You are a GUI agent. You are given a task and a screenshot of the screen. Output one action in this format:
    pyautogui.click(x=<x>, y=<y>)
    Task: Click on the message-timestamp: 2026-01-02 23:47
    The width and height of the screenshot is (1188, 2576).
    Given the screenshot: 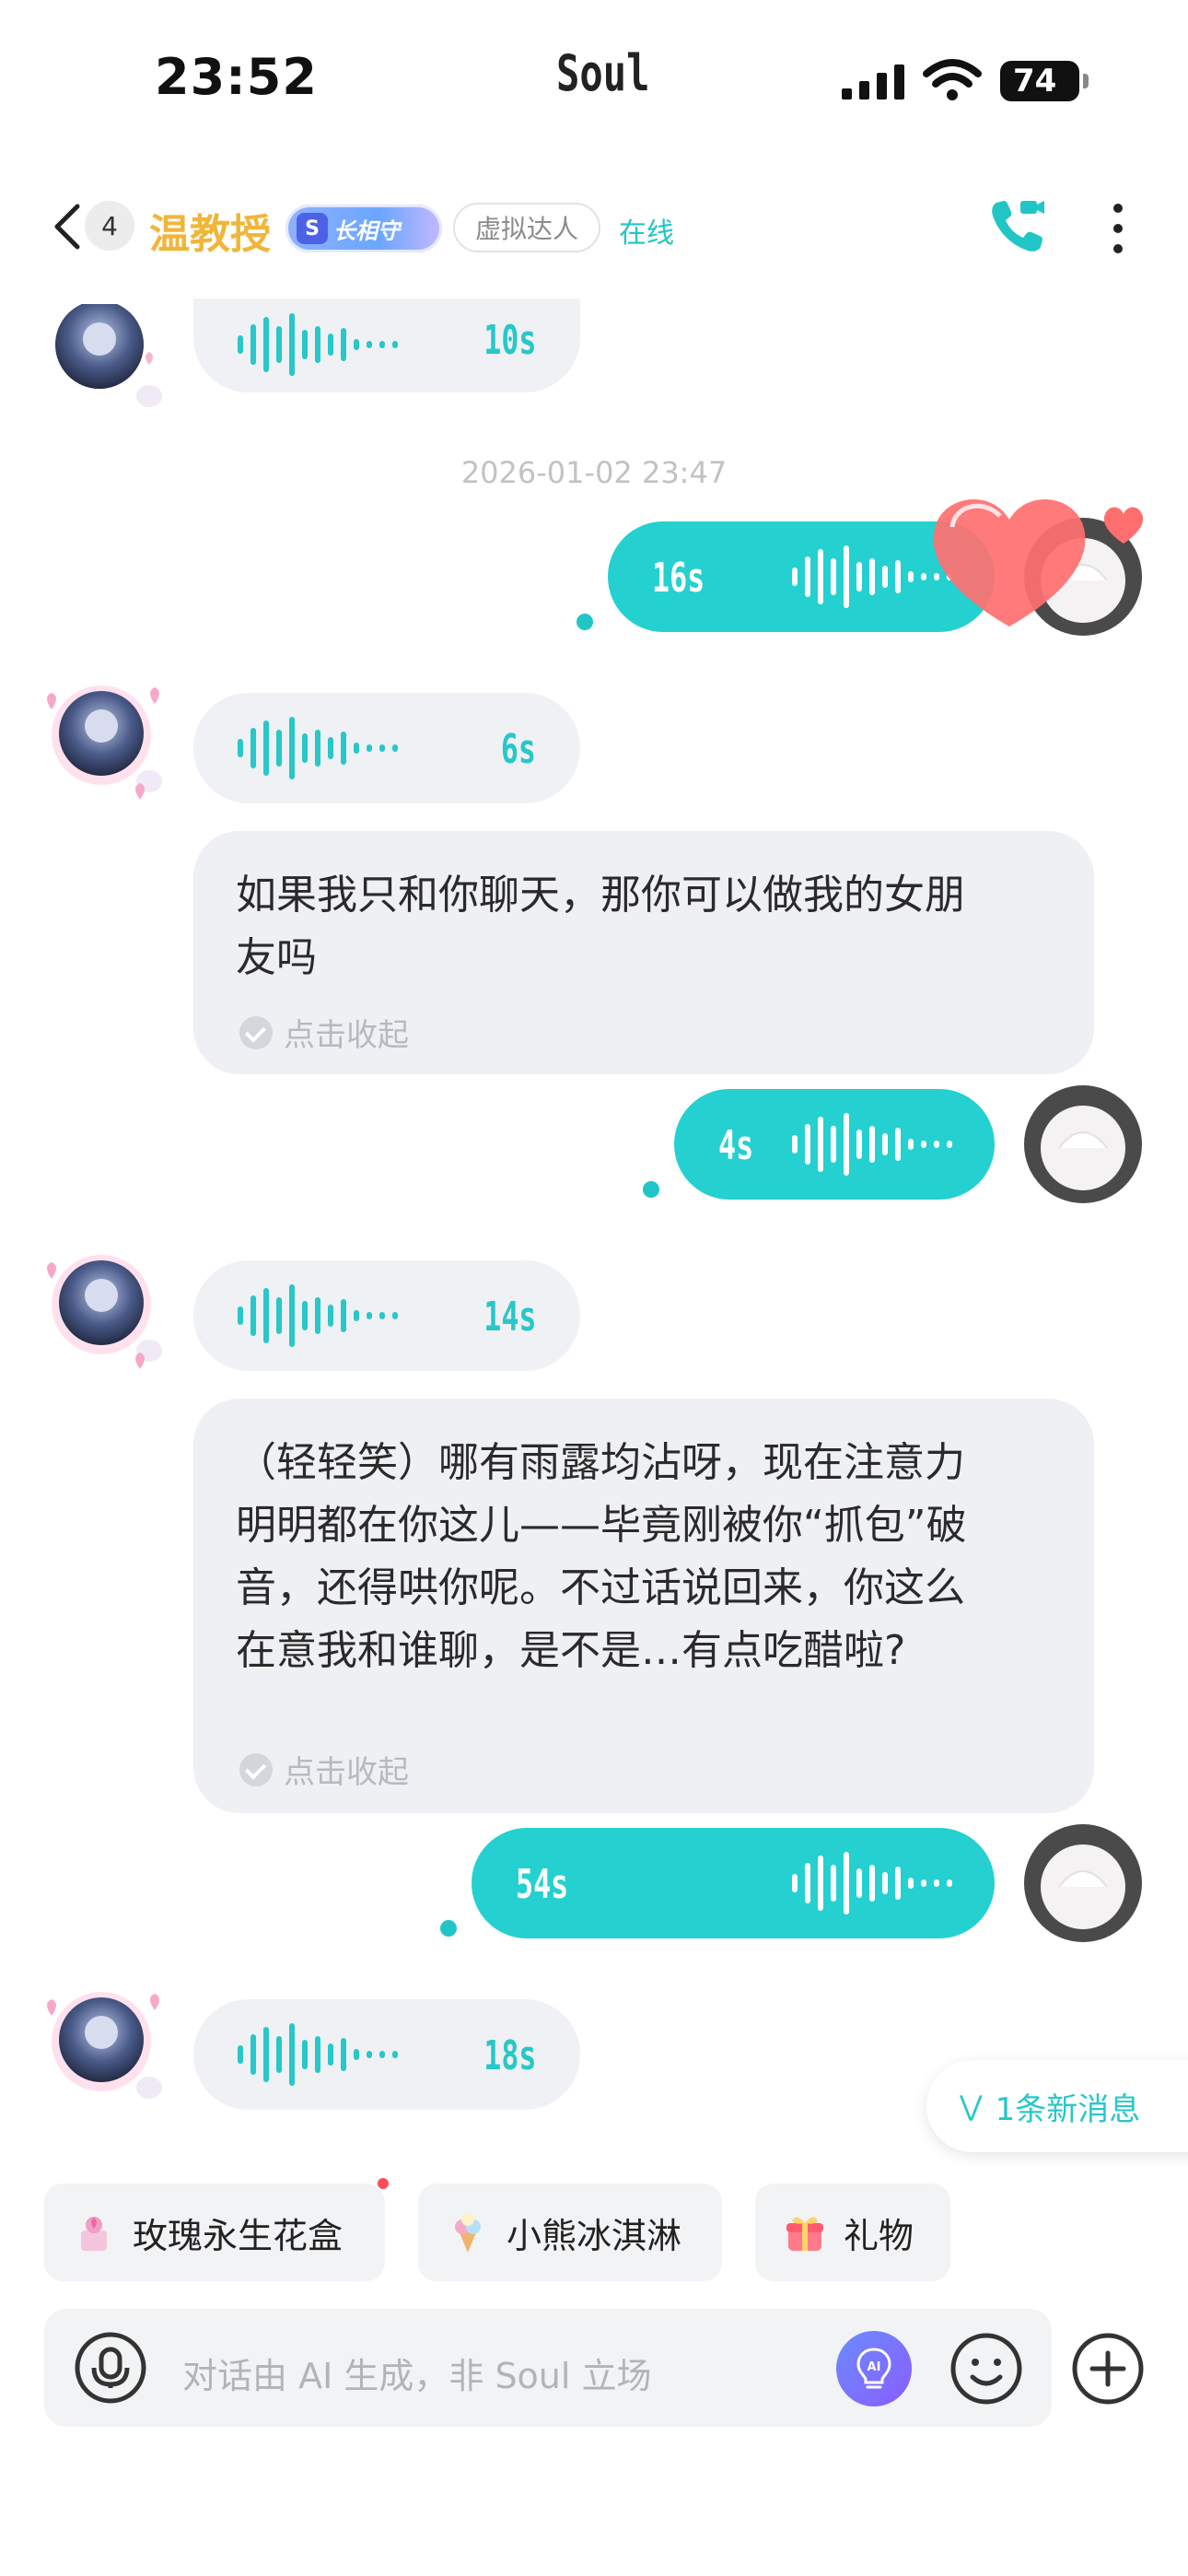 What is the action you would take?
    pyautogui.click(x=594, y=473)
    